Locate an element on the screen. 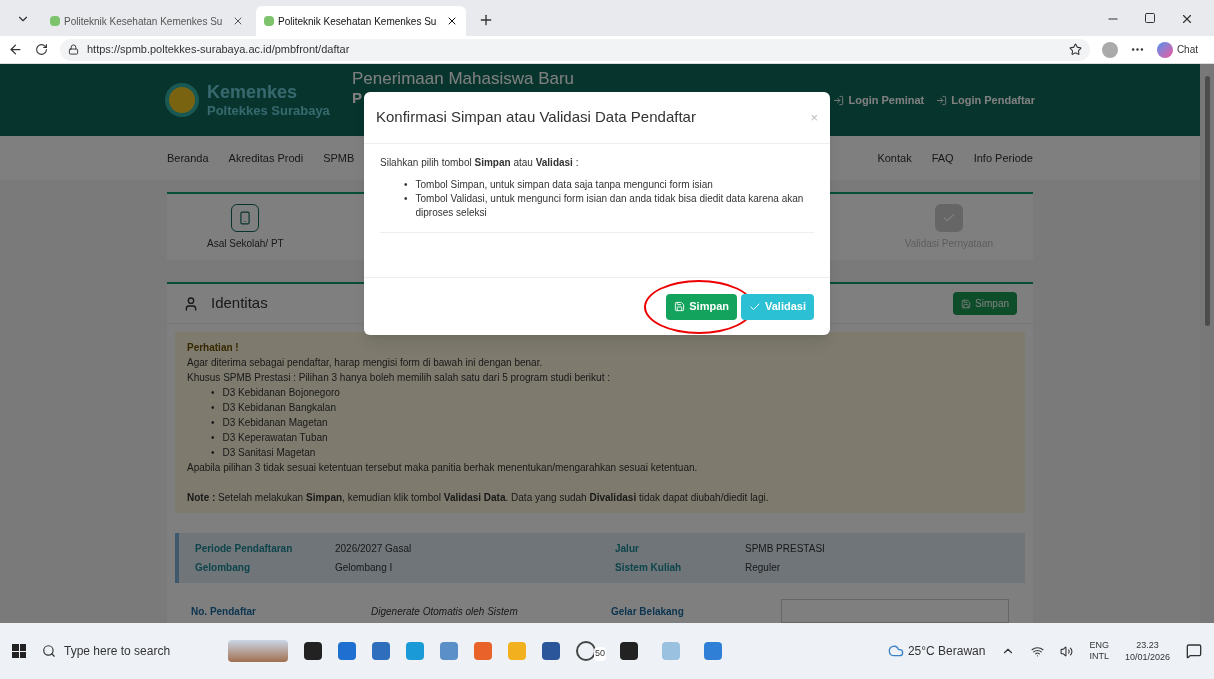 The image size is (1214, 679). program-item: D3 Kebidanan Bojonegoro is located at coordinates (281, 393).